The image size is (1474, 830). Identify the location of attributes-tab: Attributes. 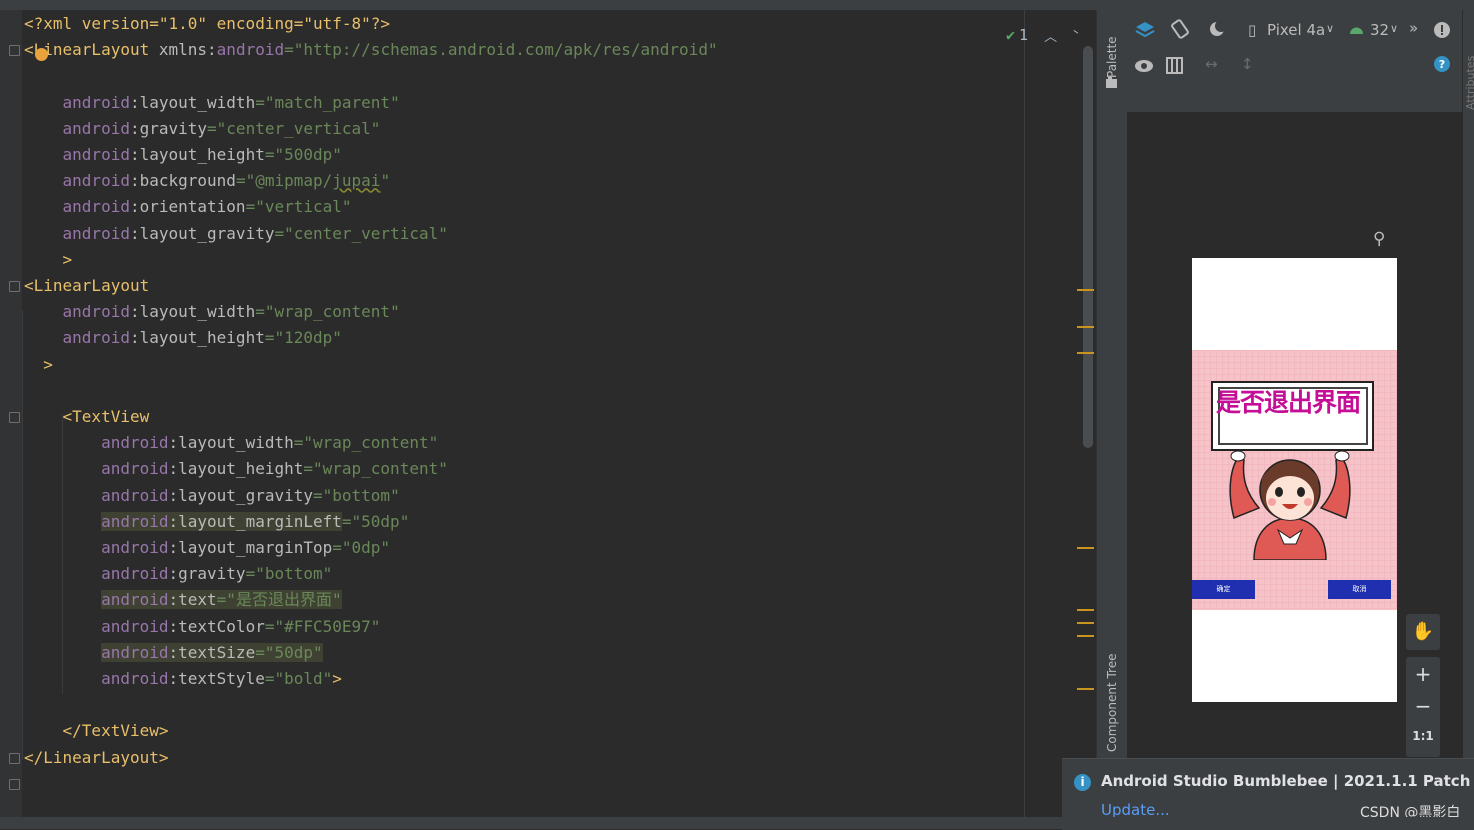
(1469, 83).